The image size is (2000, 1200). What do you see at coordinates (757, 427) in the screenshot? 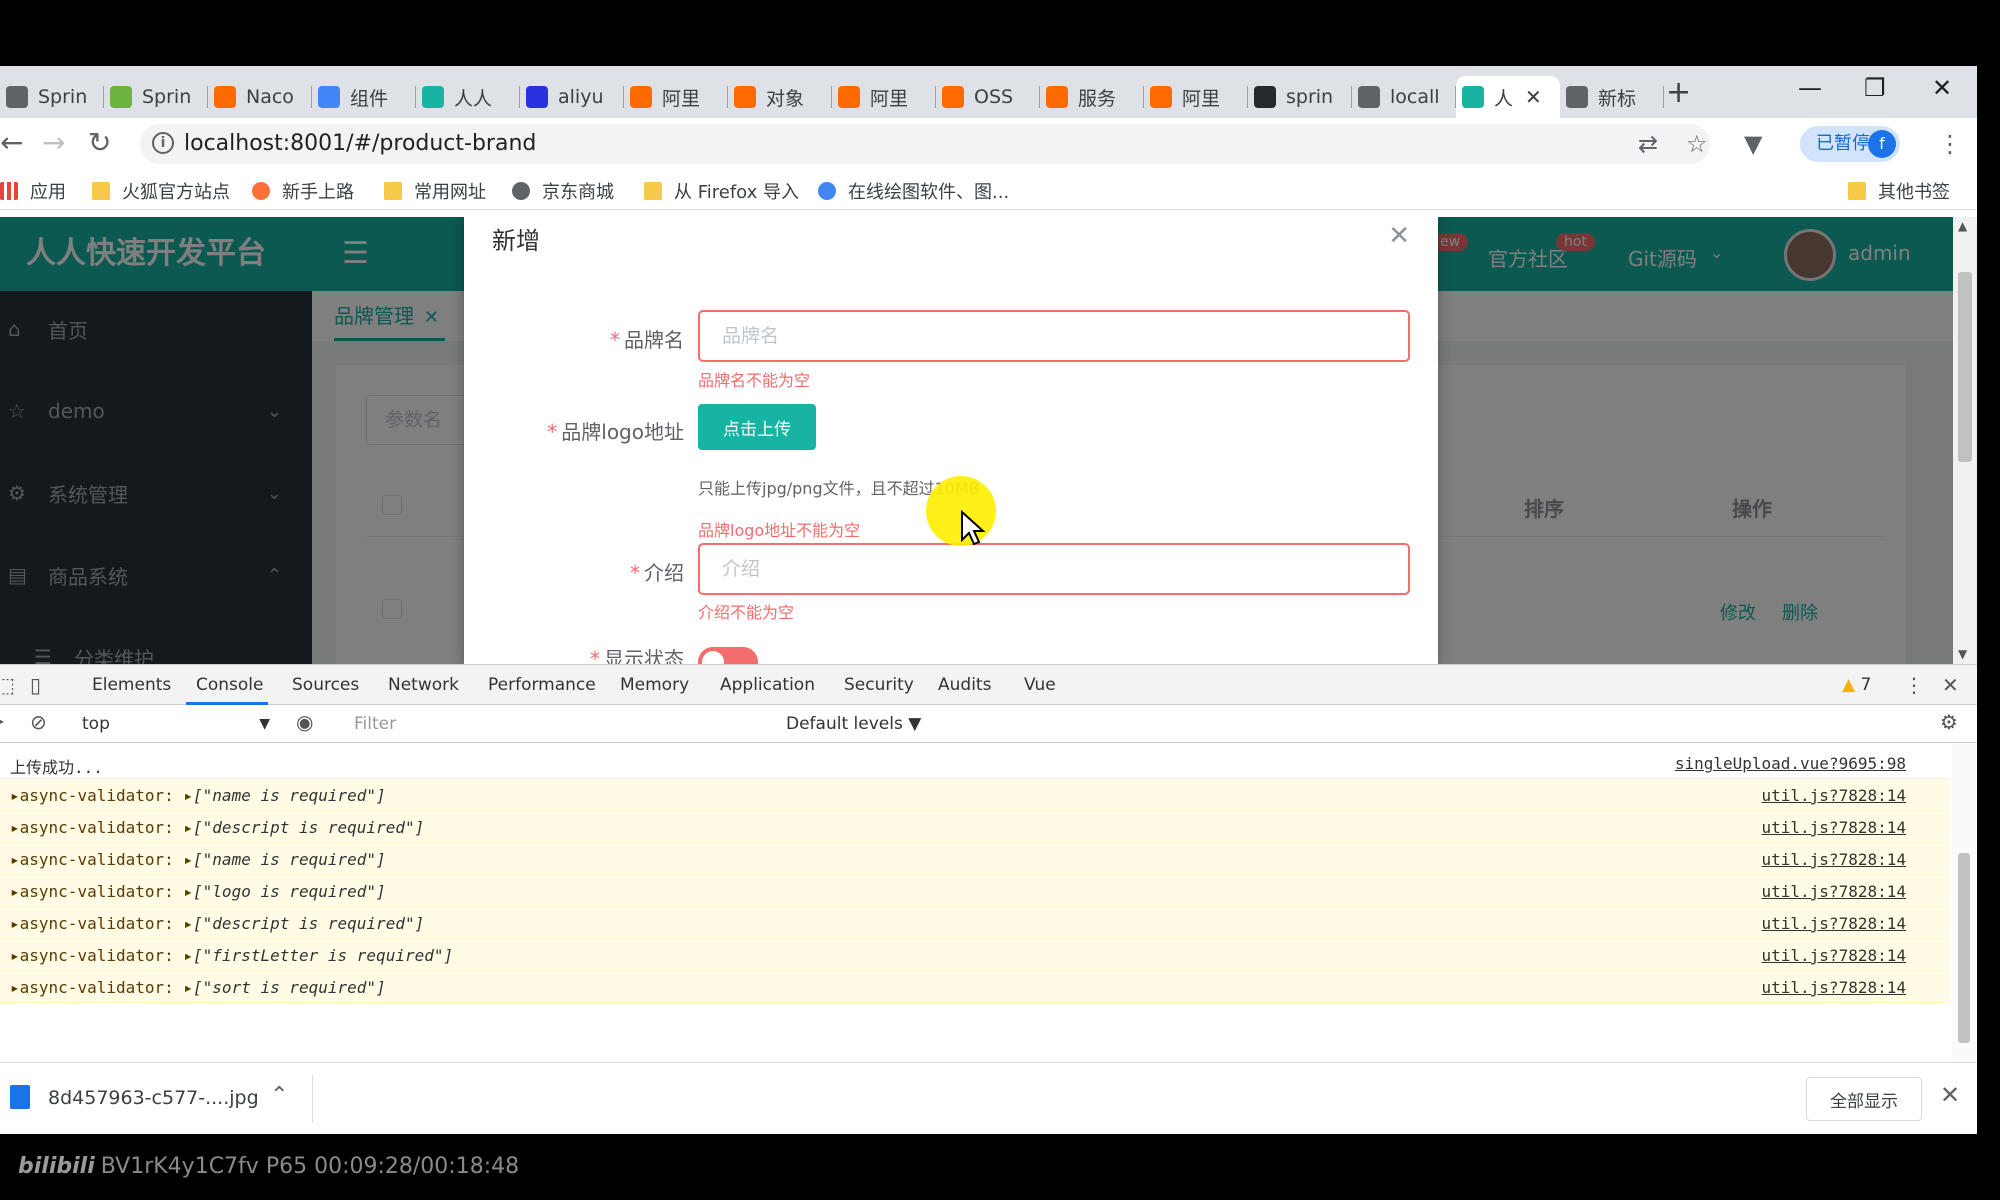
I see `upload-button: 点击上传` at bounding box center [757, 427].